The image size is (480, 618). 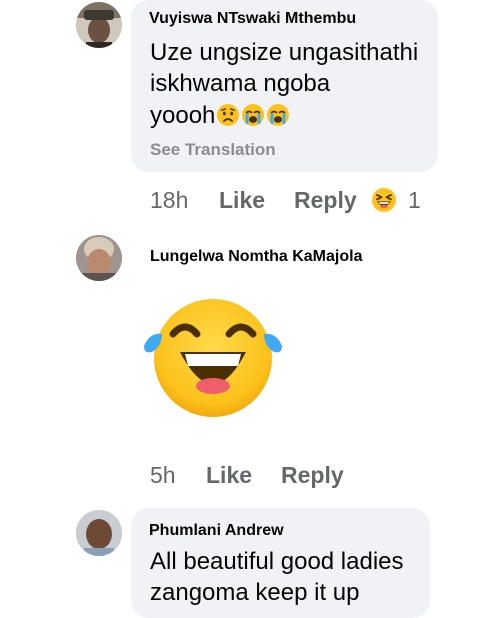 I want to click on comment-timestamp: 5h, so click(x=163, y=475).